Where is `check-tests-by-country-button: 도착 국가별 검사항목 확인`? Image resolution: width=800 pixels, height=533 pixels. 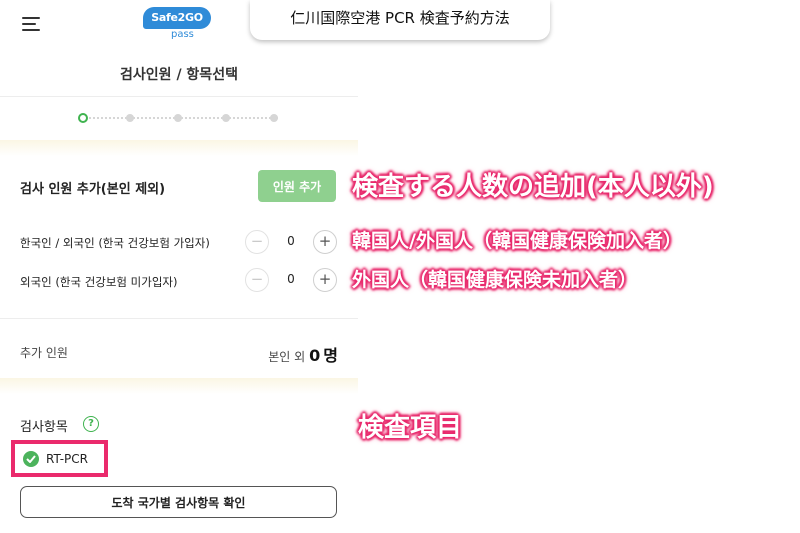
check-tests-by-country-button: 도착 국가별 검사항목 확인 is located at coordinates (178, 502).